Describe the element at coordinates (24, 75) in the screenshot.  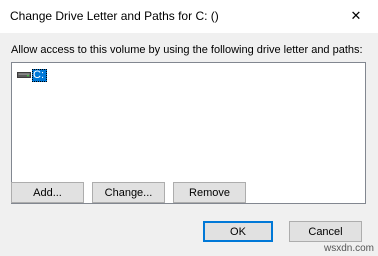
I see `drive-icon` at that location.